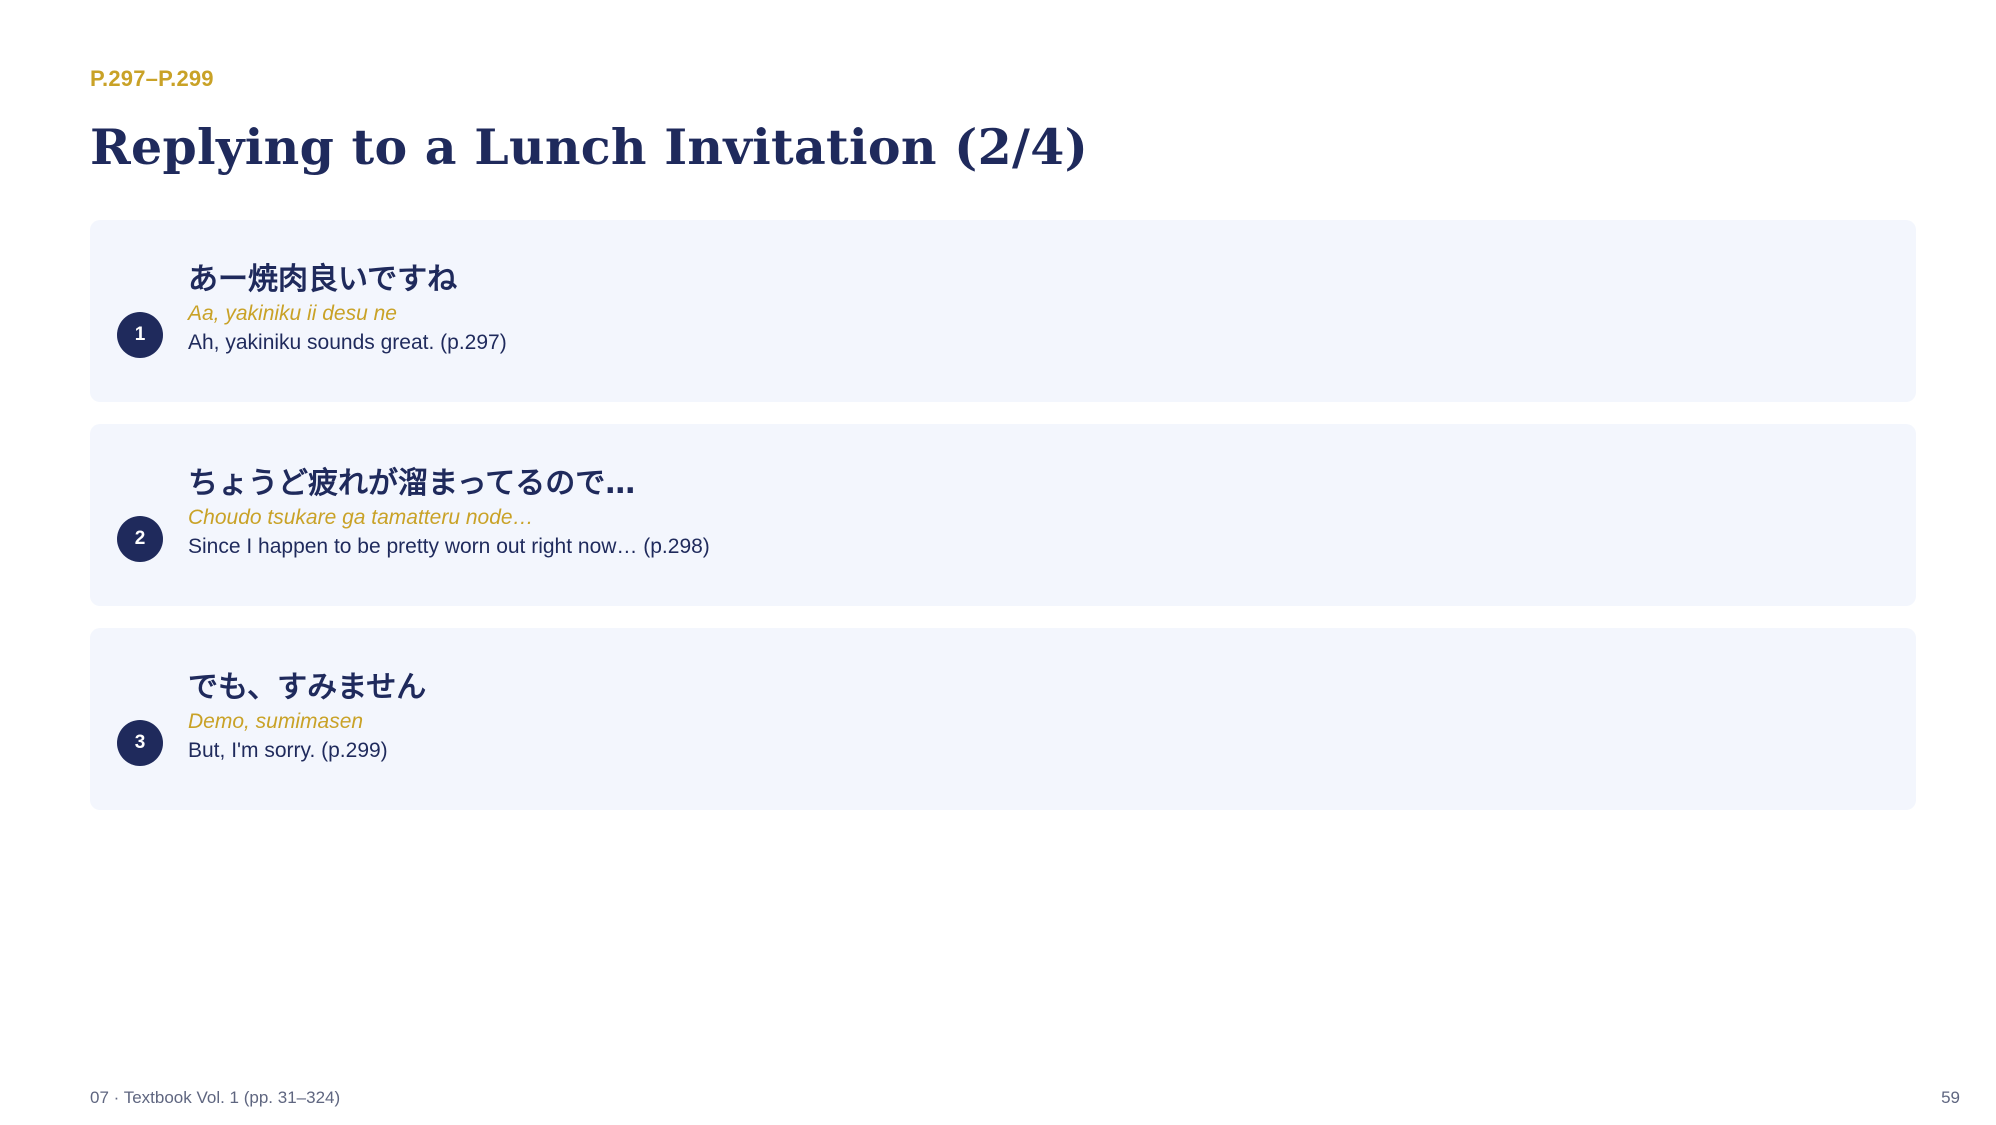  I want to click on english-translation: But, I'm sorry. (p.299), so click(288, 750).